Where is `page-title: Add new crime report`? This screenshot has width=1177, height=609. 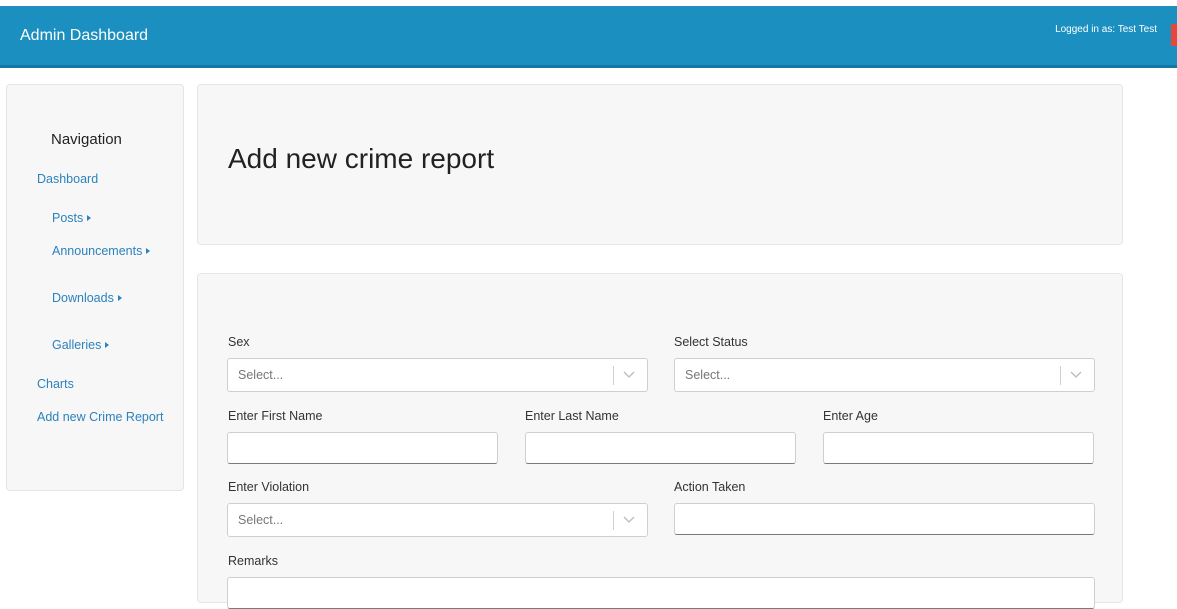 page-title: Add new crime report is located at coordinates (361, 158).